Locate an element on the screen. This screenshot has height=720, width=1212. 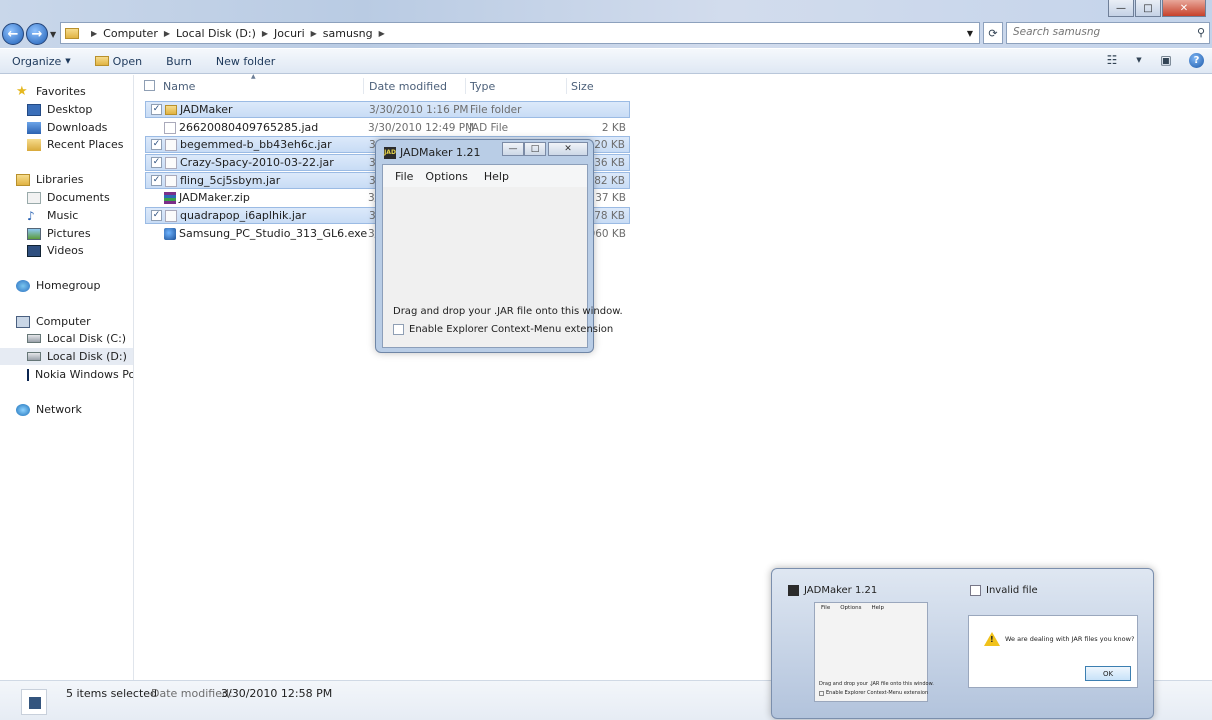
change-view-icon: ☷ is located at coordinates (1112, 60).